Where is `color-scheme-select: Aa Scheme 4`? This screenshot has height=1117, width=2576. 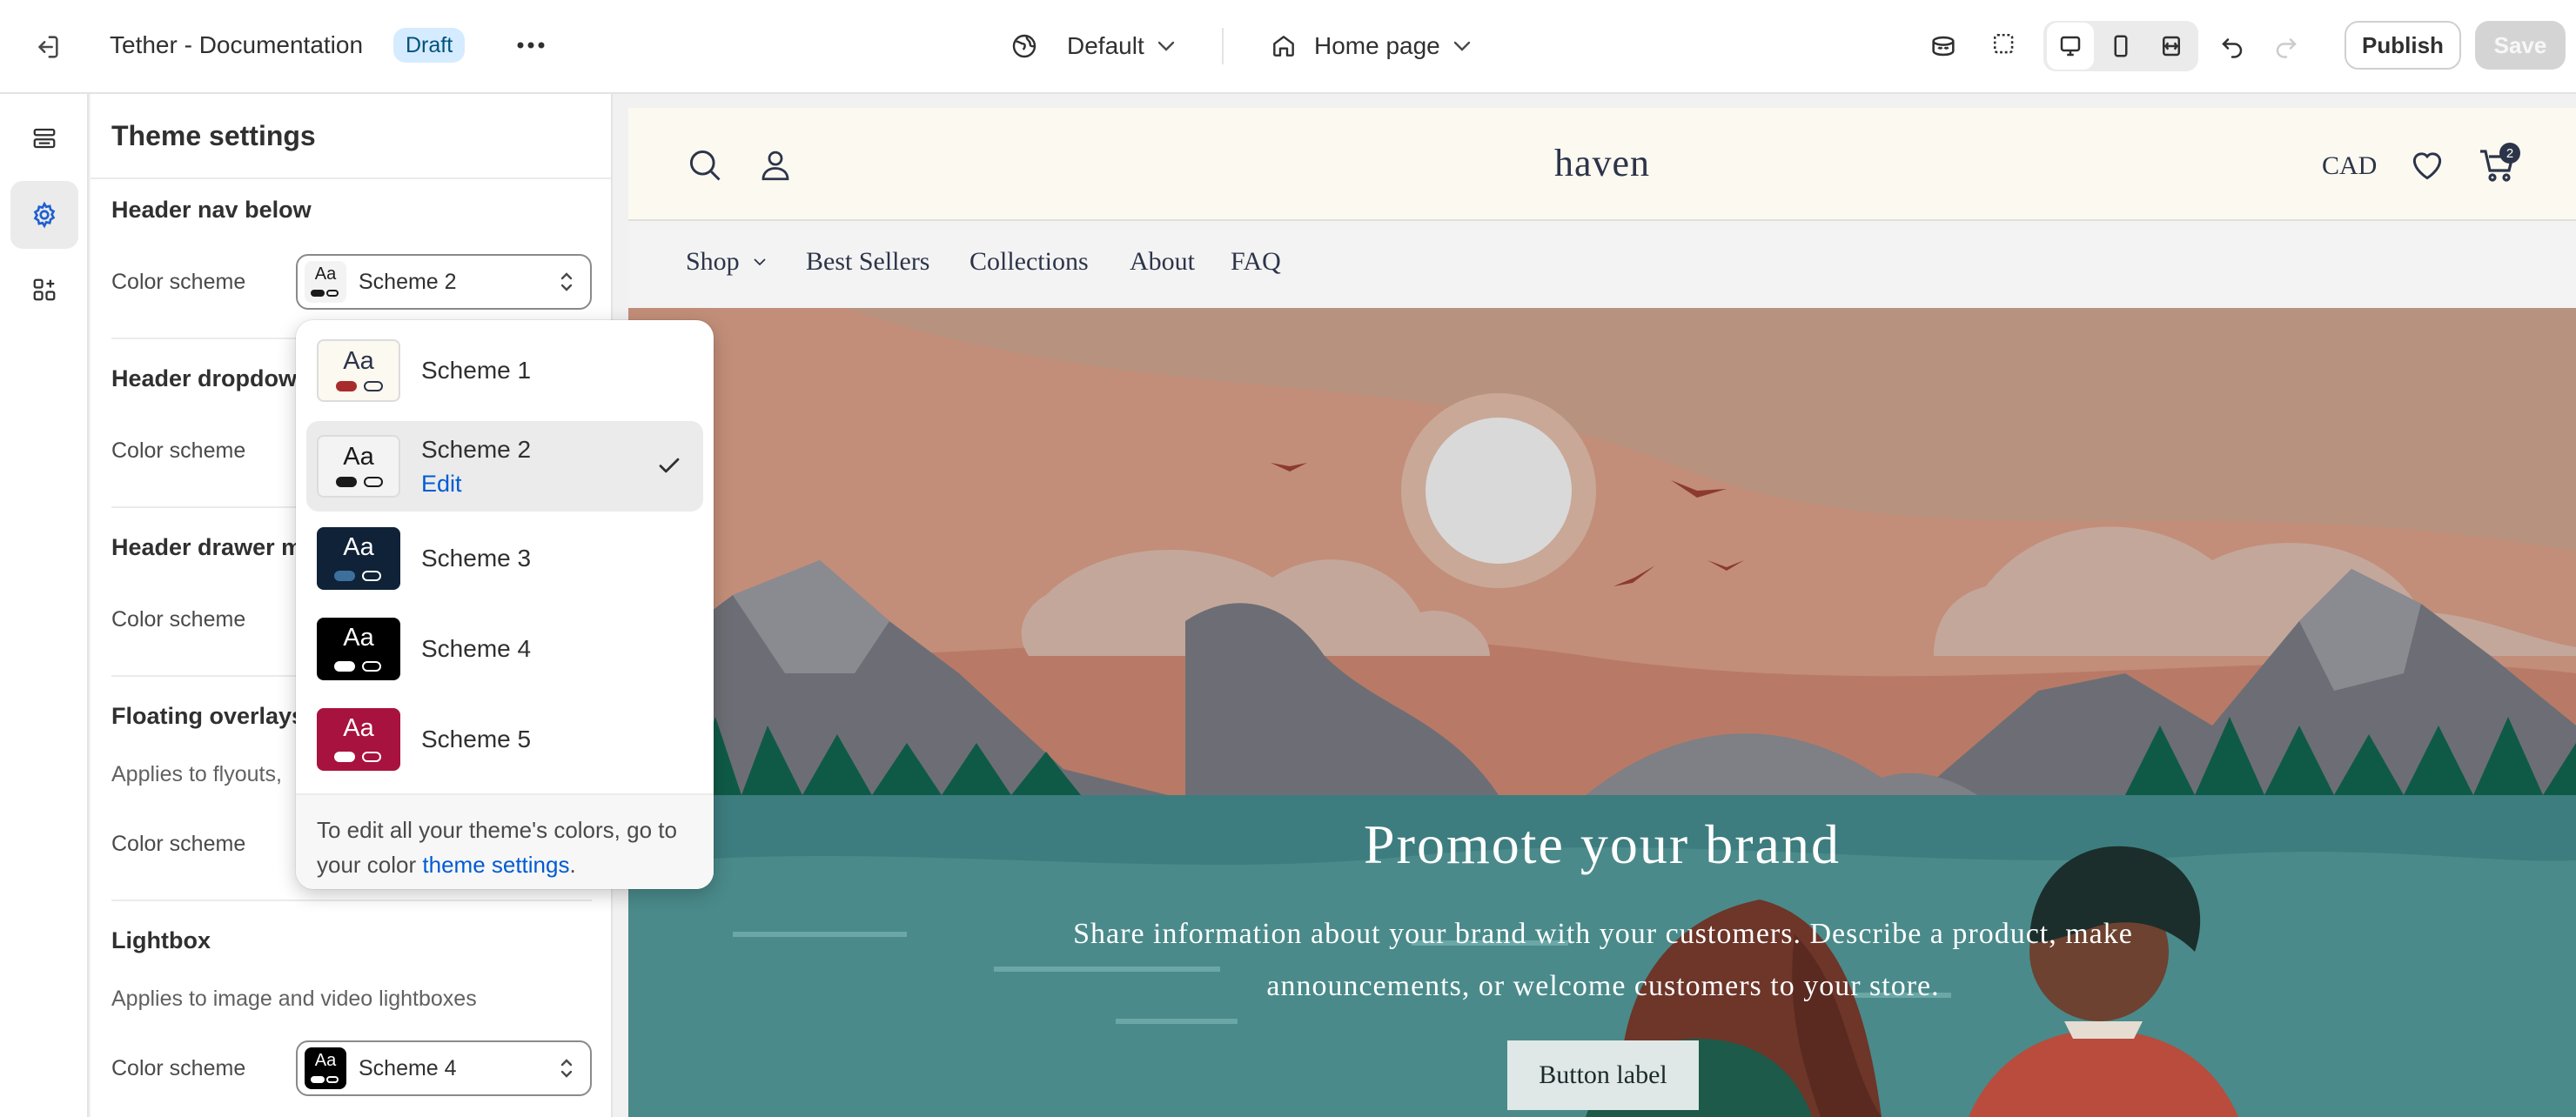 color-scheme-select: Aa Scheme 4 is located at coordinates (444, 1068).